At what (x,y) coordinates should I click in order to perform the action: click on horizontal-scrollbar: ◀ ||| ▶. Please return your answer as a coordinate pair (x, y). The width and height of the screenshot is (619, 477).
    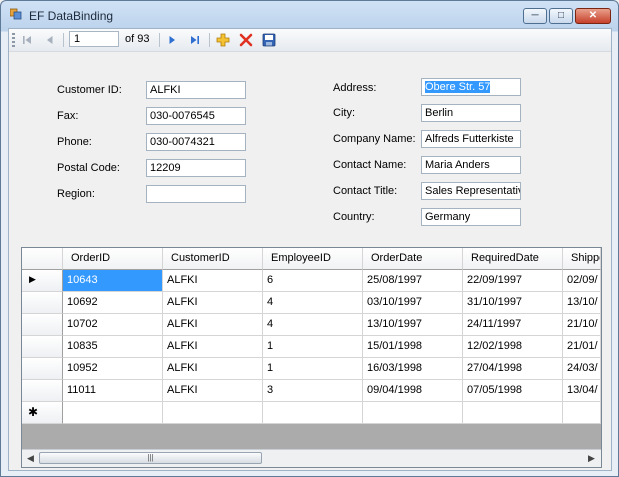
    Looking at the image, I should click on (311, 458).